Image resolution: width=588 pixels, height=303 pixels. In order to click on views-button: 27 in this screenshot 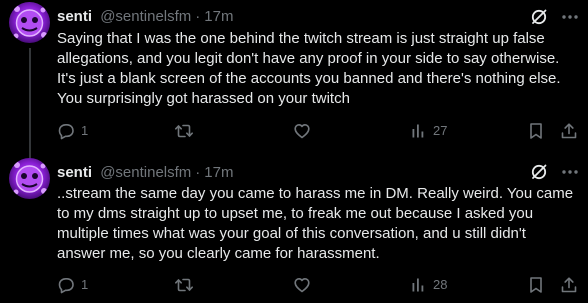, I will do `click(429, 131)`.